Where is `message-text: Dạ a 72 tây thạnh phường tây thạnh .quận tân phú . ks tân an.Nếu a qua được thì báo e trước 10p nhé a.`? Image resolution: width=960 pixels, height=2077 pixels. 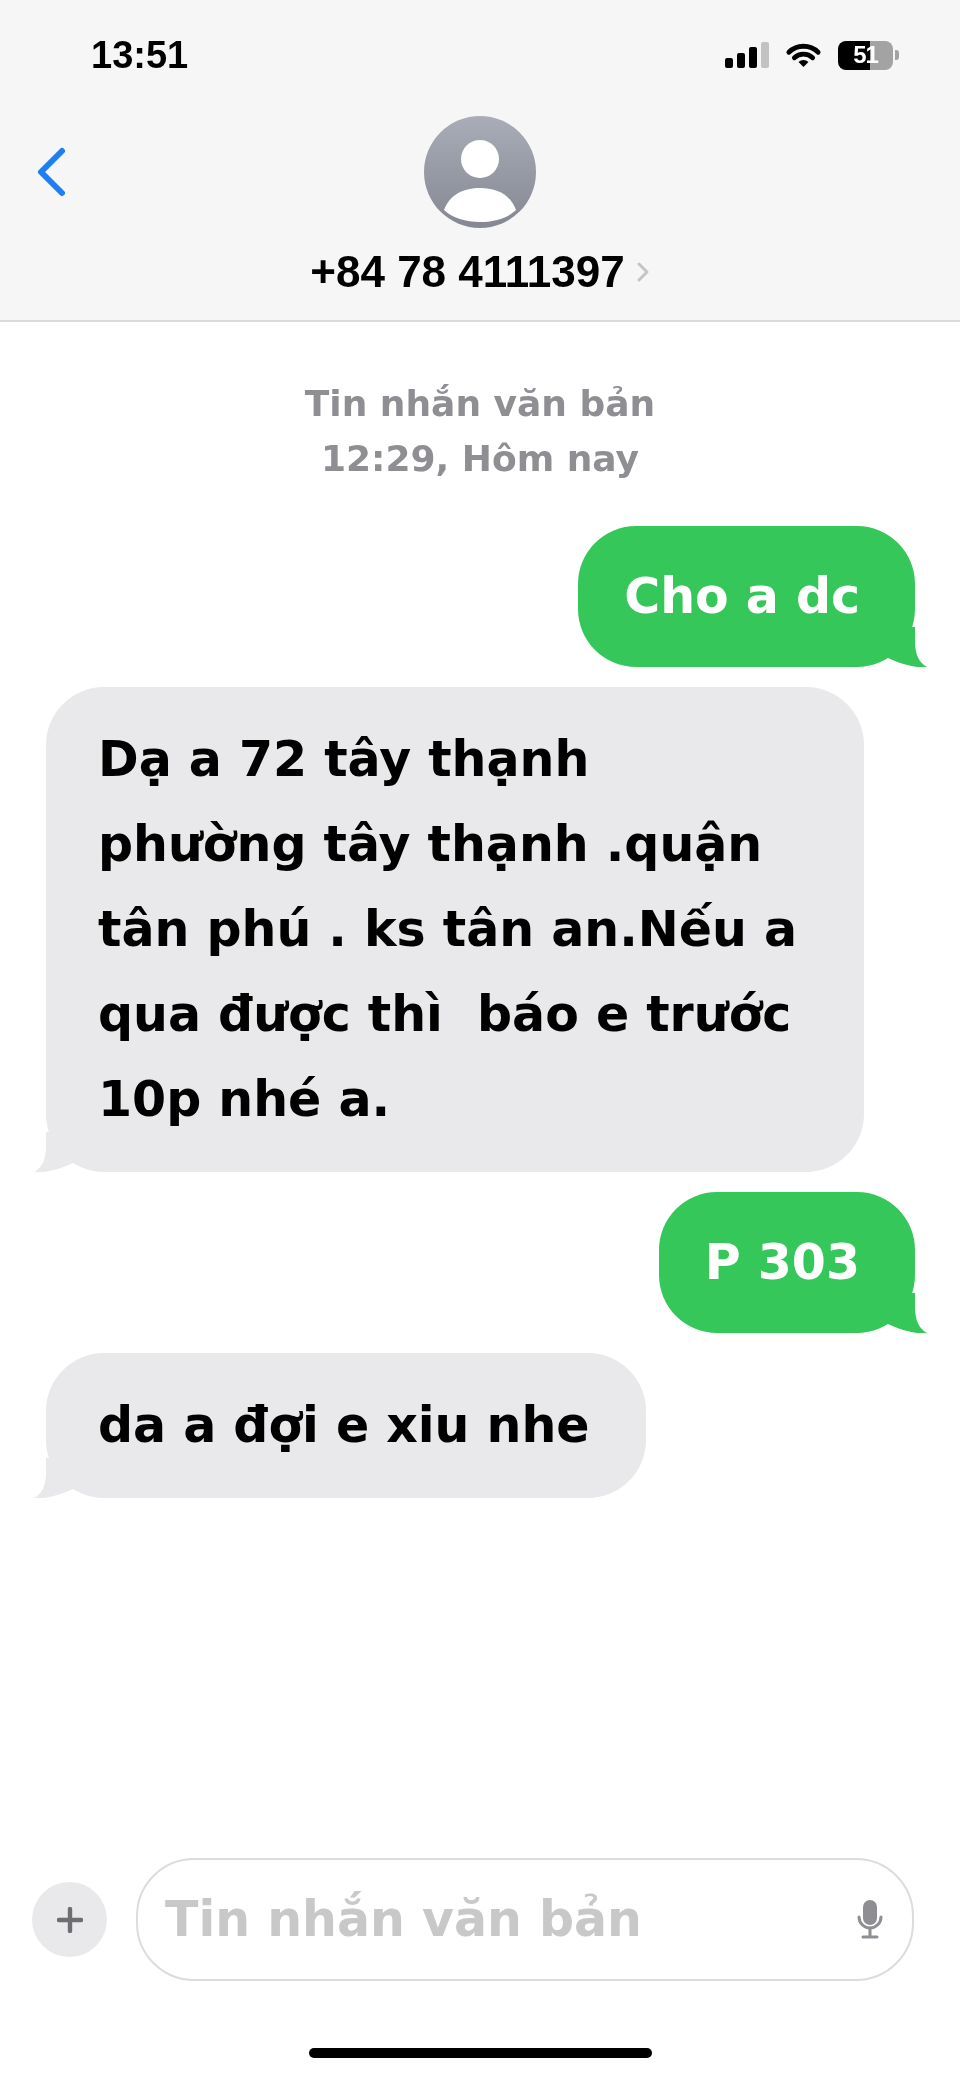 message-text: Dạ a 72 tây thạnh phường tây thạnh .quận tân phú . ks tân an.Nếu a qua được thì báo e trước 10p nhé a. is located at coordinates (448, 930).